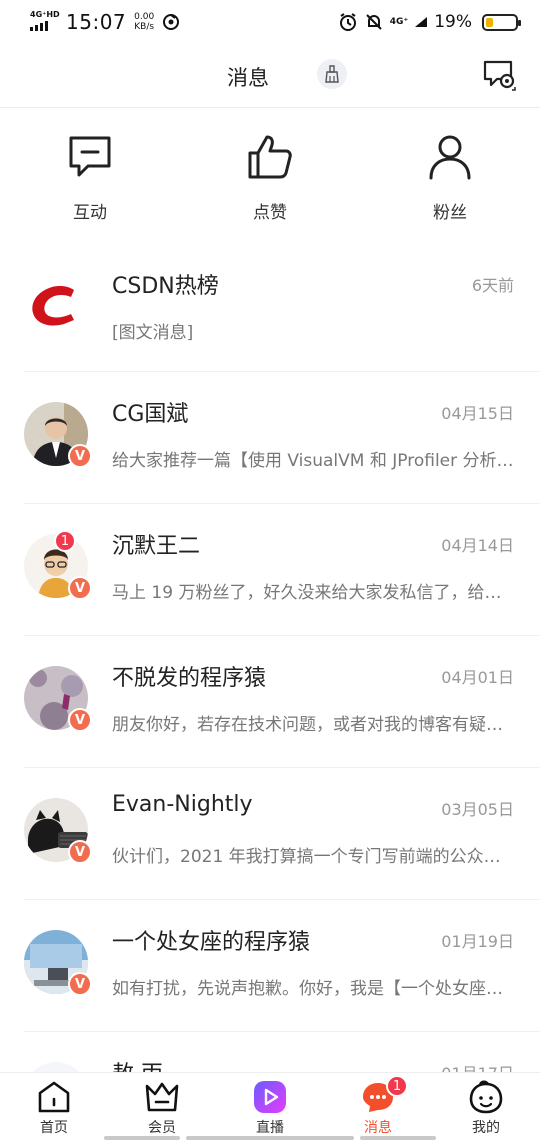  What do you see at coordinates (270, 213) in the screenshot?
I see `likes-label: 点赞` at bounding box center [270, 213].